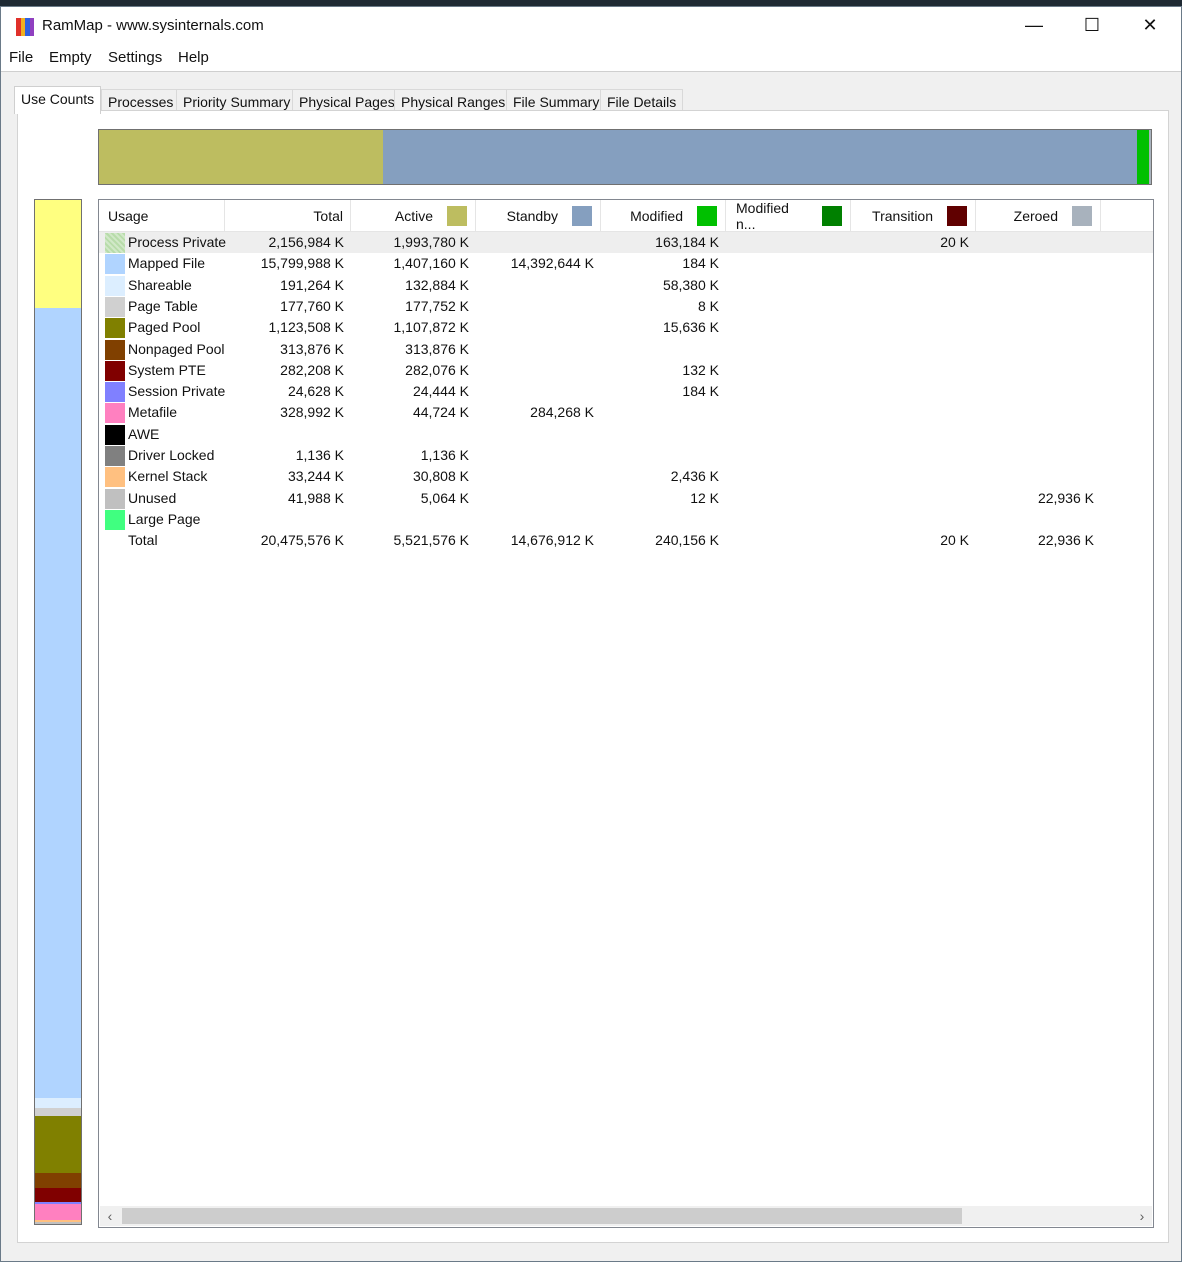 The width and height of the screenshot is (1182, 1262). Describe the element at coordinates (306, 327) in the screenshot. I see `cell-total: 1,123,508 K` at that location.